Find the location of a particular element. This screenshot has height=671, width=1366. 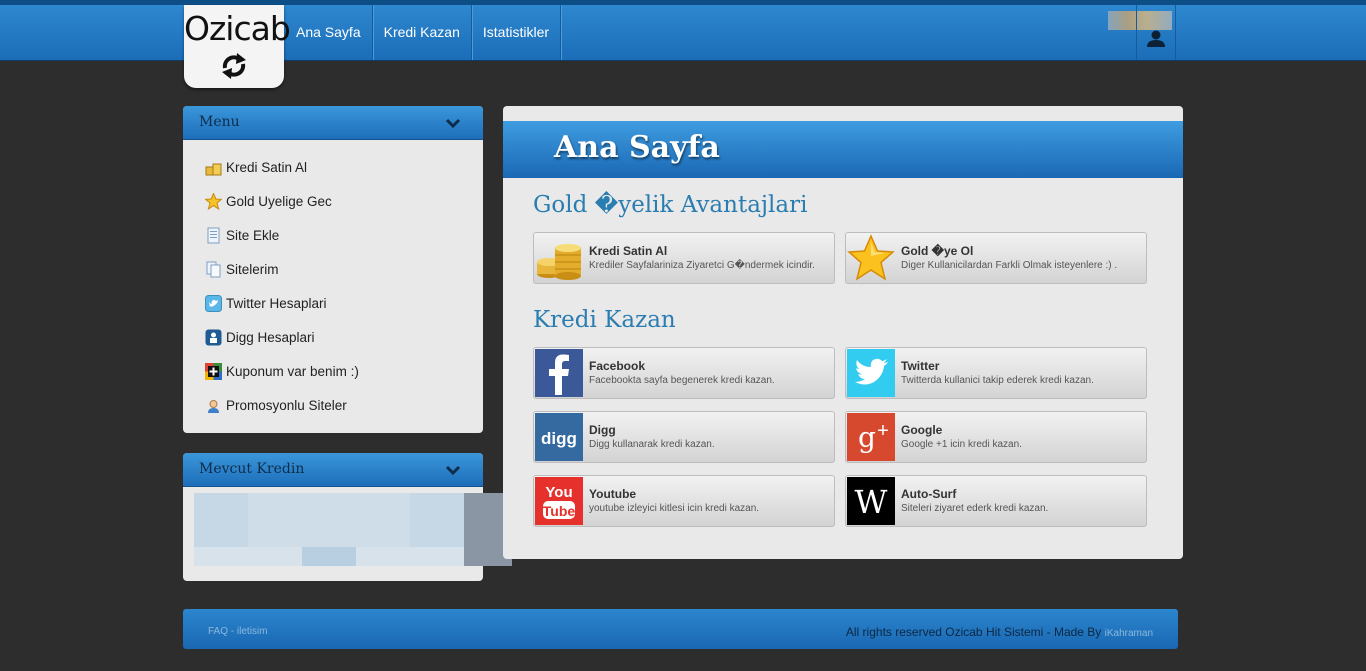

gold-section-title: Gold �yelik Avantajlari is located at coordinates (670, 205).